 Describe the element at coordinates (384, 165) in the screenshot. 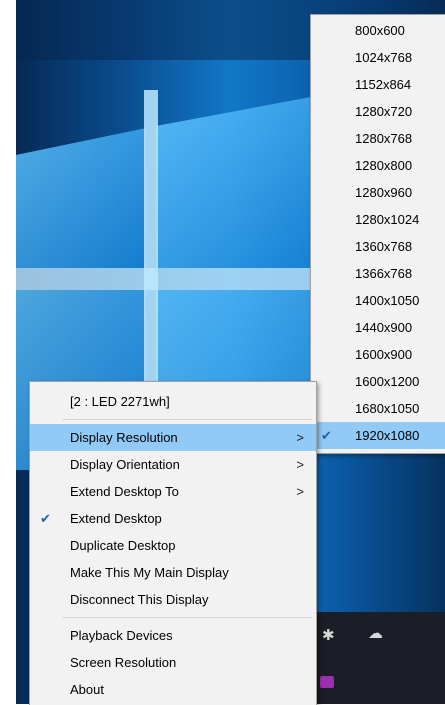

I see `resolution-option-label: 1280x800` at that location.